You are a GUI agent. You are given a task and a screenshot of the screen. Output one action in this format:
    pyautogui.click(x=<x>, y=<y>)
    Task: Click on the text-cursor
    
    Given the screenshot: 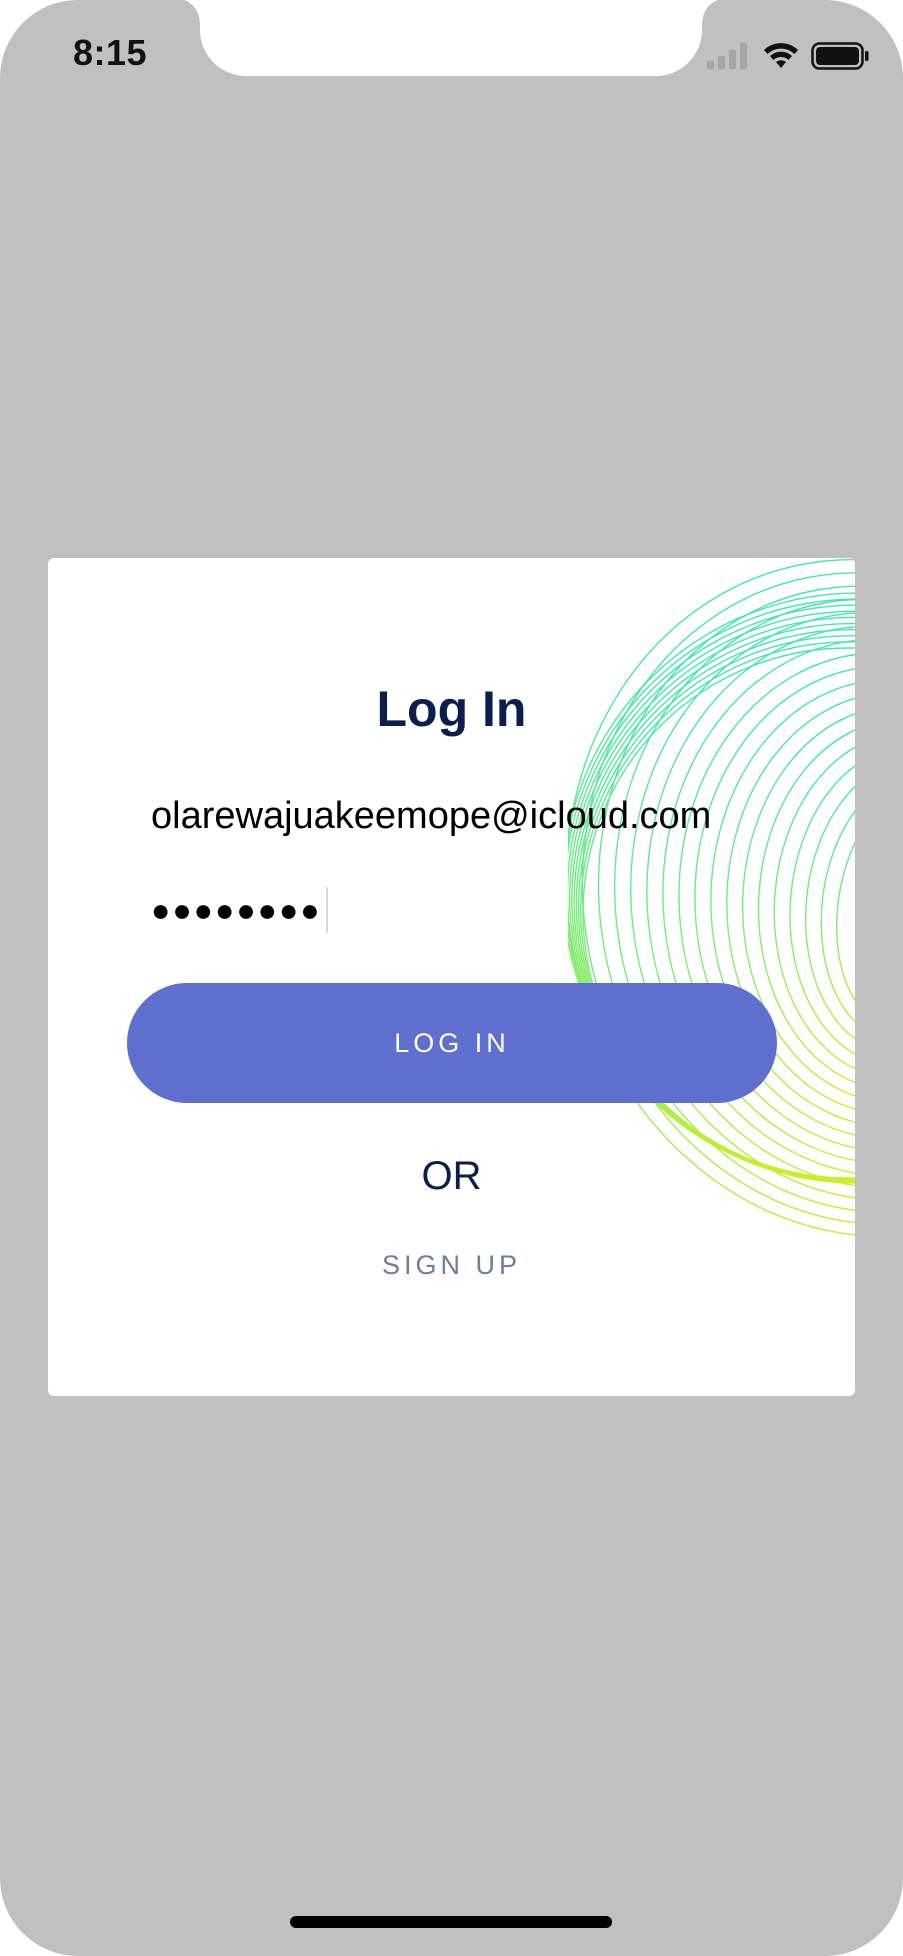 What is the action you would take?
    pyautogui.click(x=326, y=910)
    